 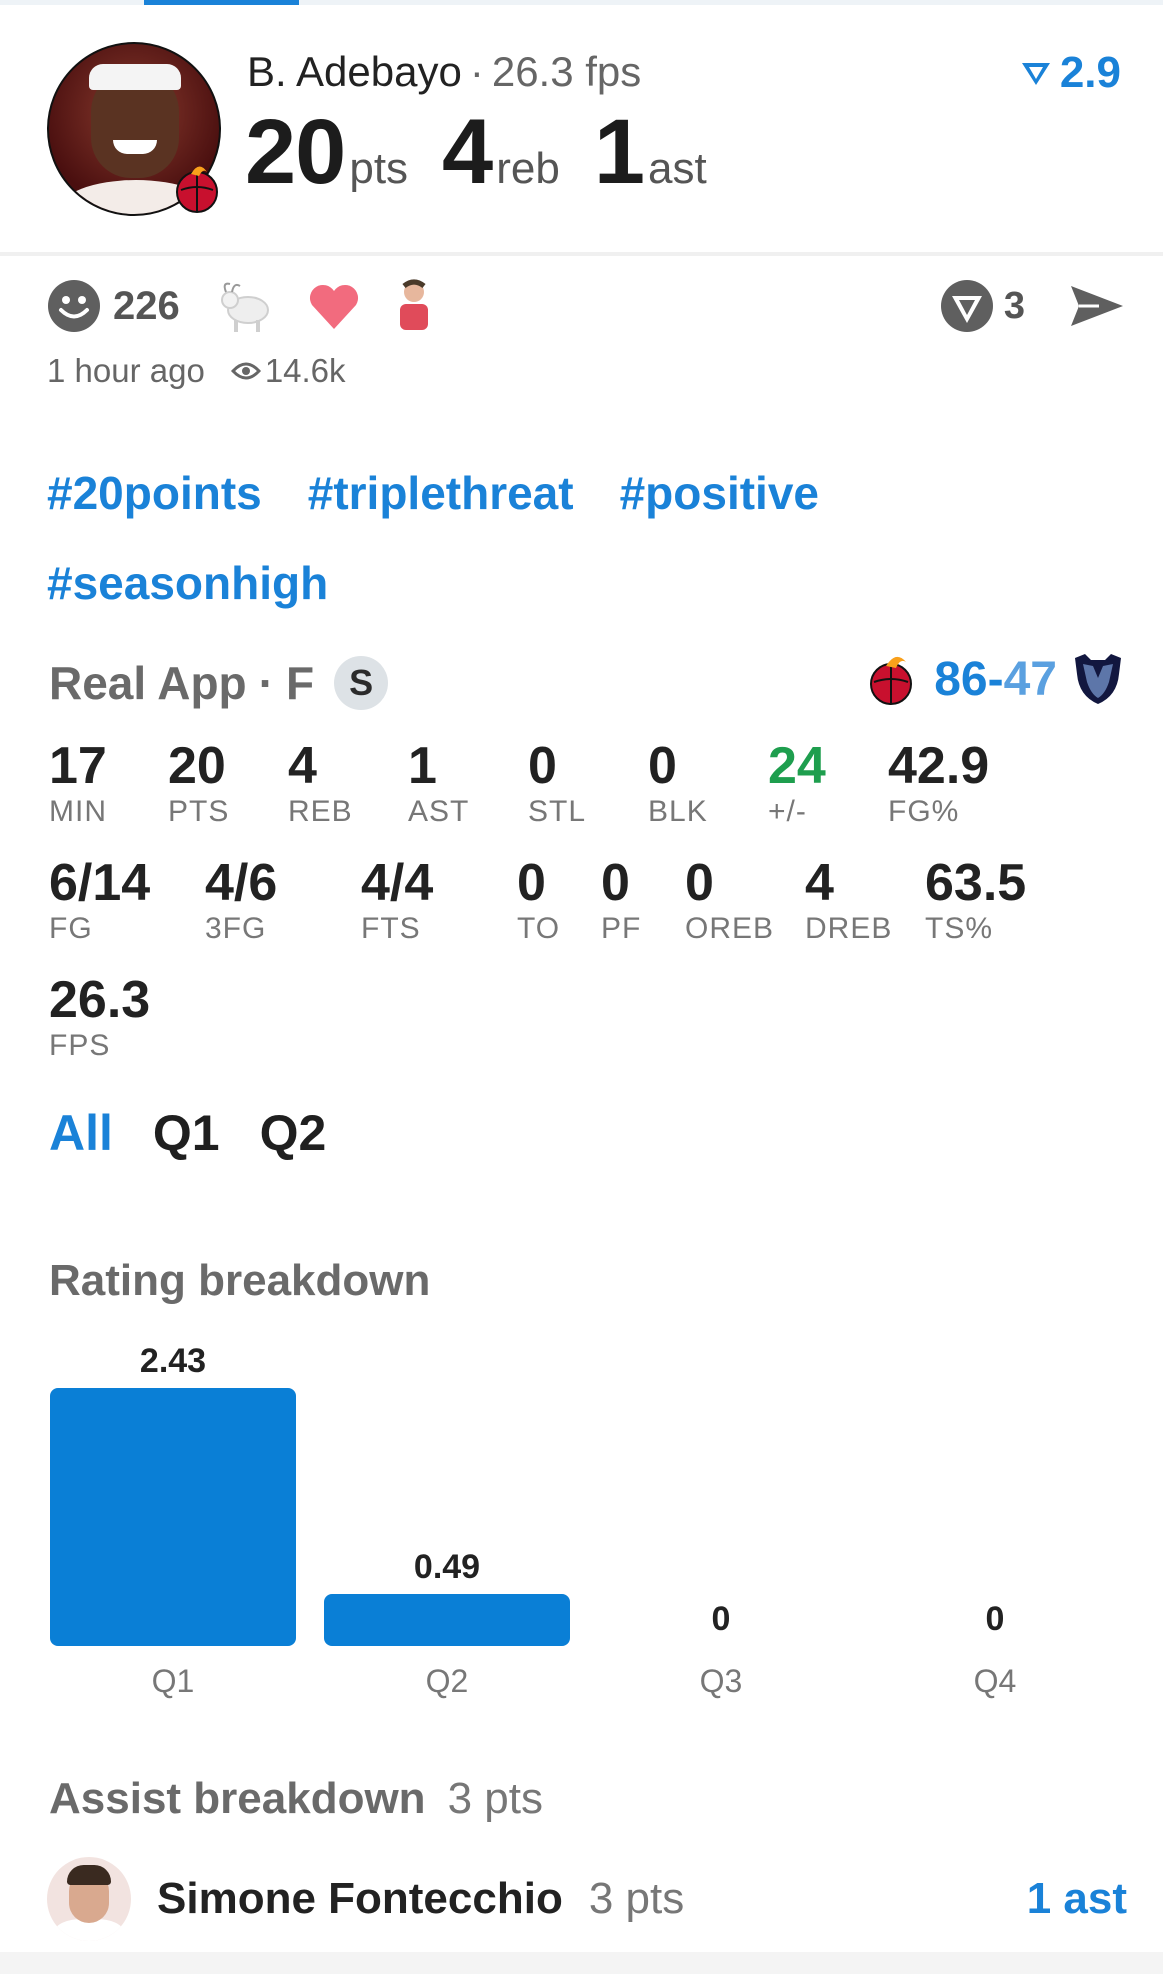 I want to click on comments-count: 3, so click(x=1014, y=305).